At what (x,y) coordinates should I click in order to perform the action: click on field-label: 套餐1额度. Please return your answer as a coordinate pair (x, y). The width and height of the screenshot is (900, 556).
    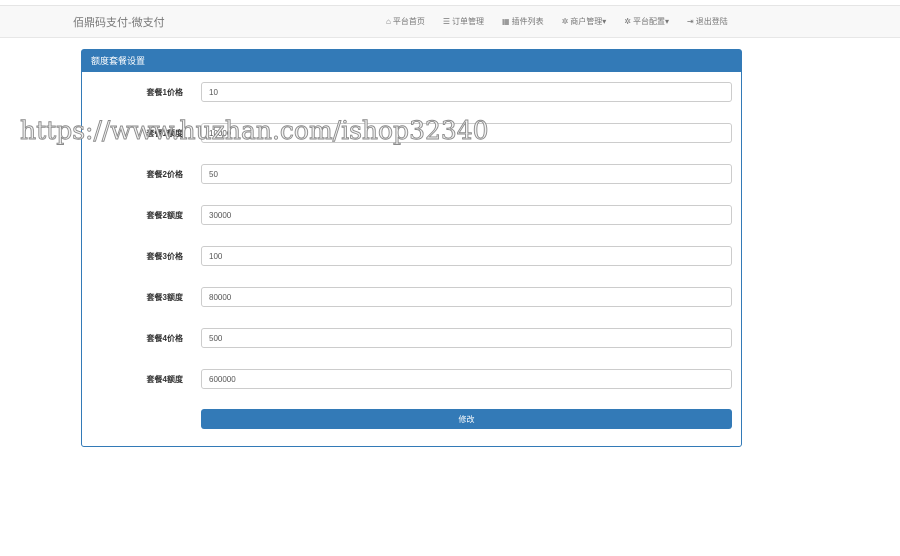
    Looking at the image, I should click on (164, 133).